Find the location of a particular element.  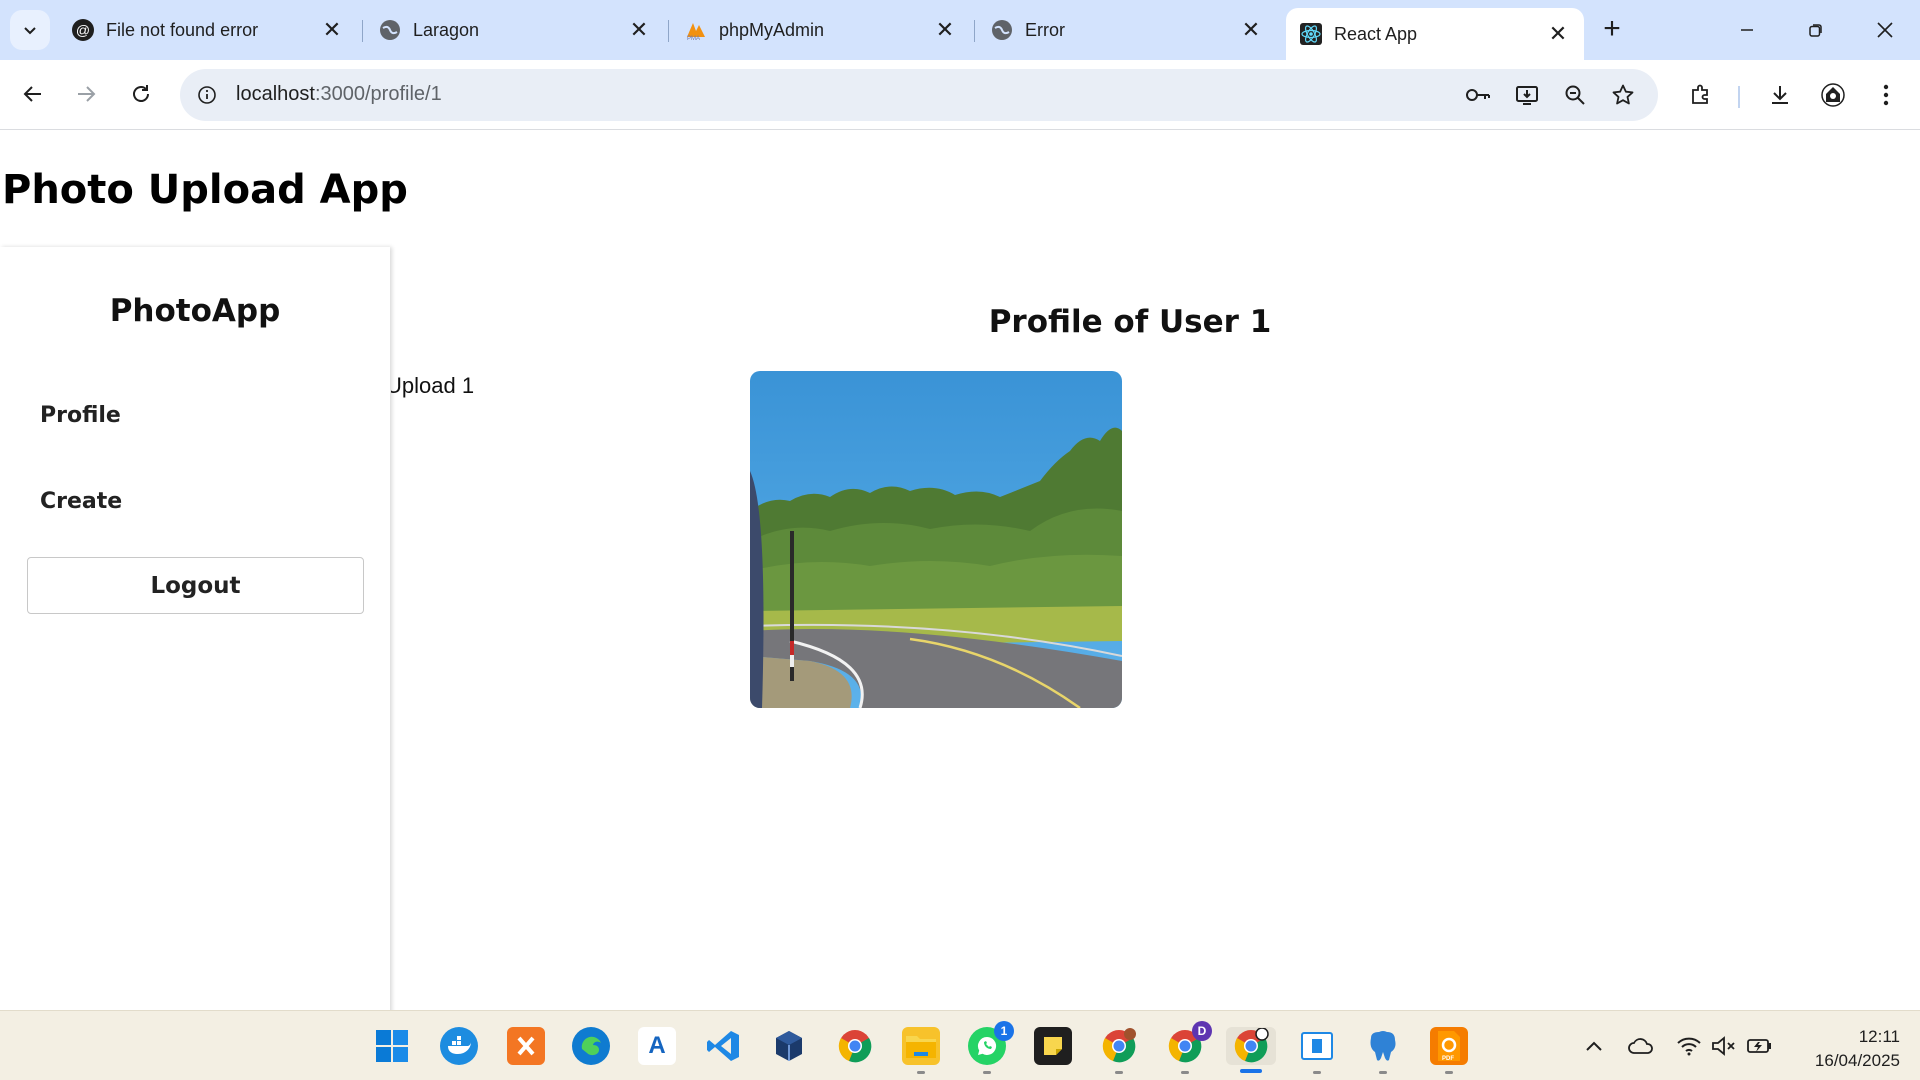

volume-muted-icon is located at coordinates (1724, 1046).